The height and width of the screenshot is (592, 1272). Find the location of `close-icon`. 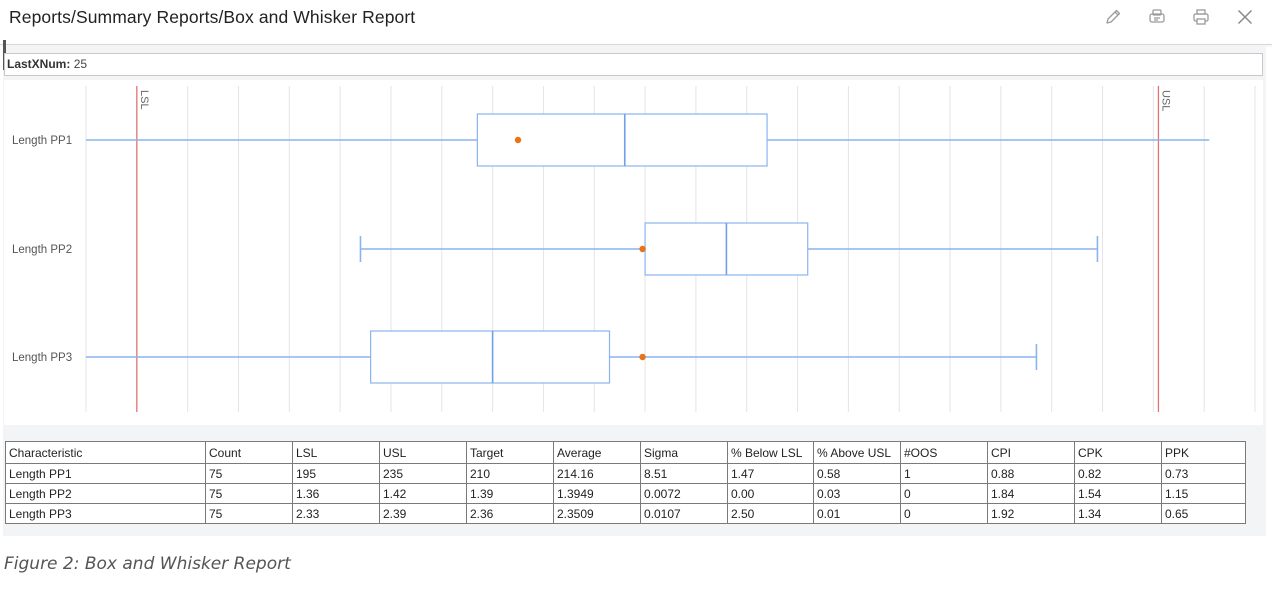

close-icon is located at coordinates (1245, 17).